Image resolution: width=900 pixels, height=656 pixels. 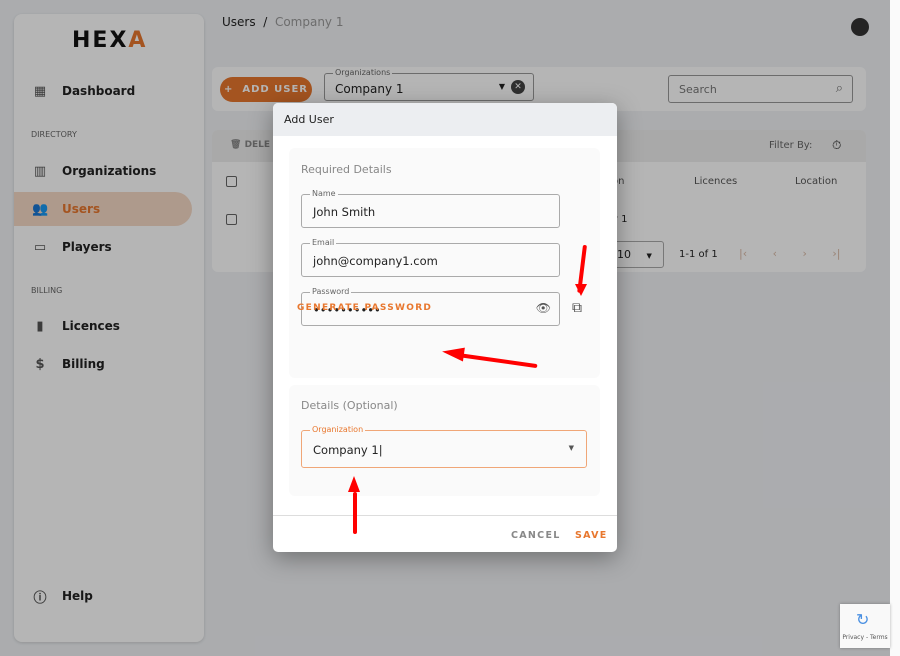 What do you see at coordinates (355, 513) in the screenshot?
I see `annotation-arrow` at bounding box center [355, 513].